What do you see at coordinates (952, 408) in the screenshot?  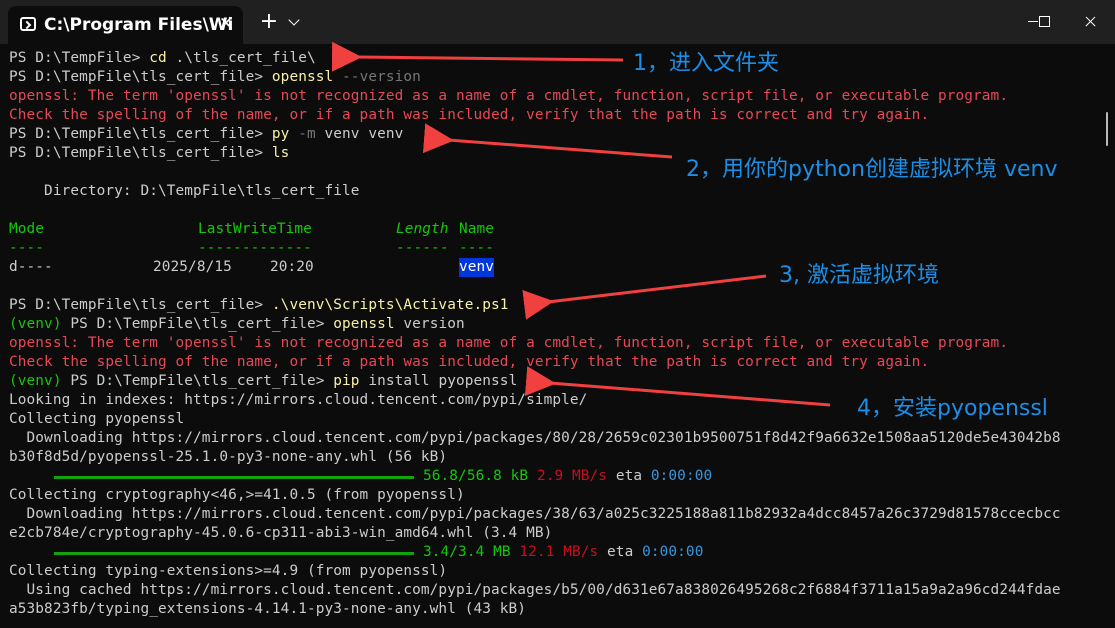 I see `annotation-step-4: 4，安装pyopenssl` at bounding box center [952, 408].